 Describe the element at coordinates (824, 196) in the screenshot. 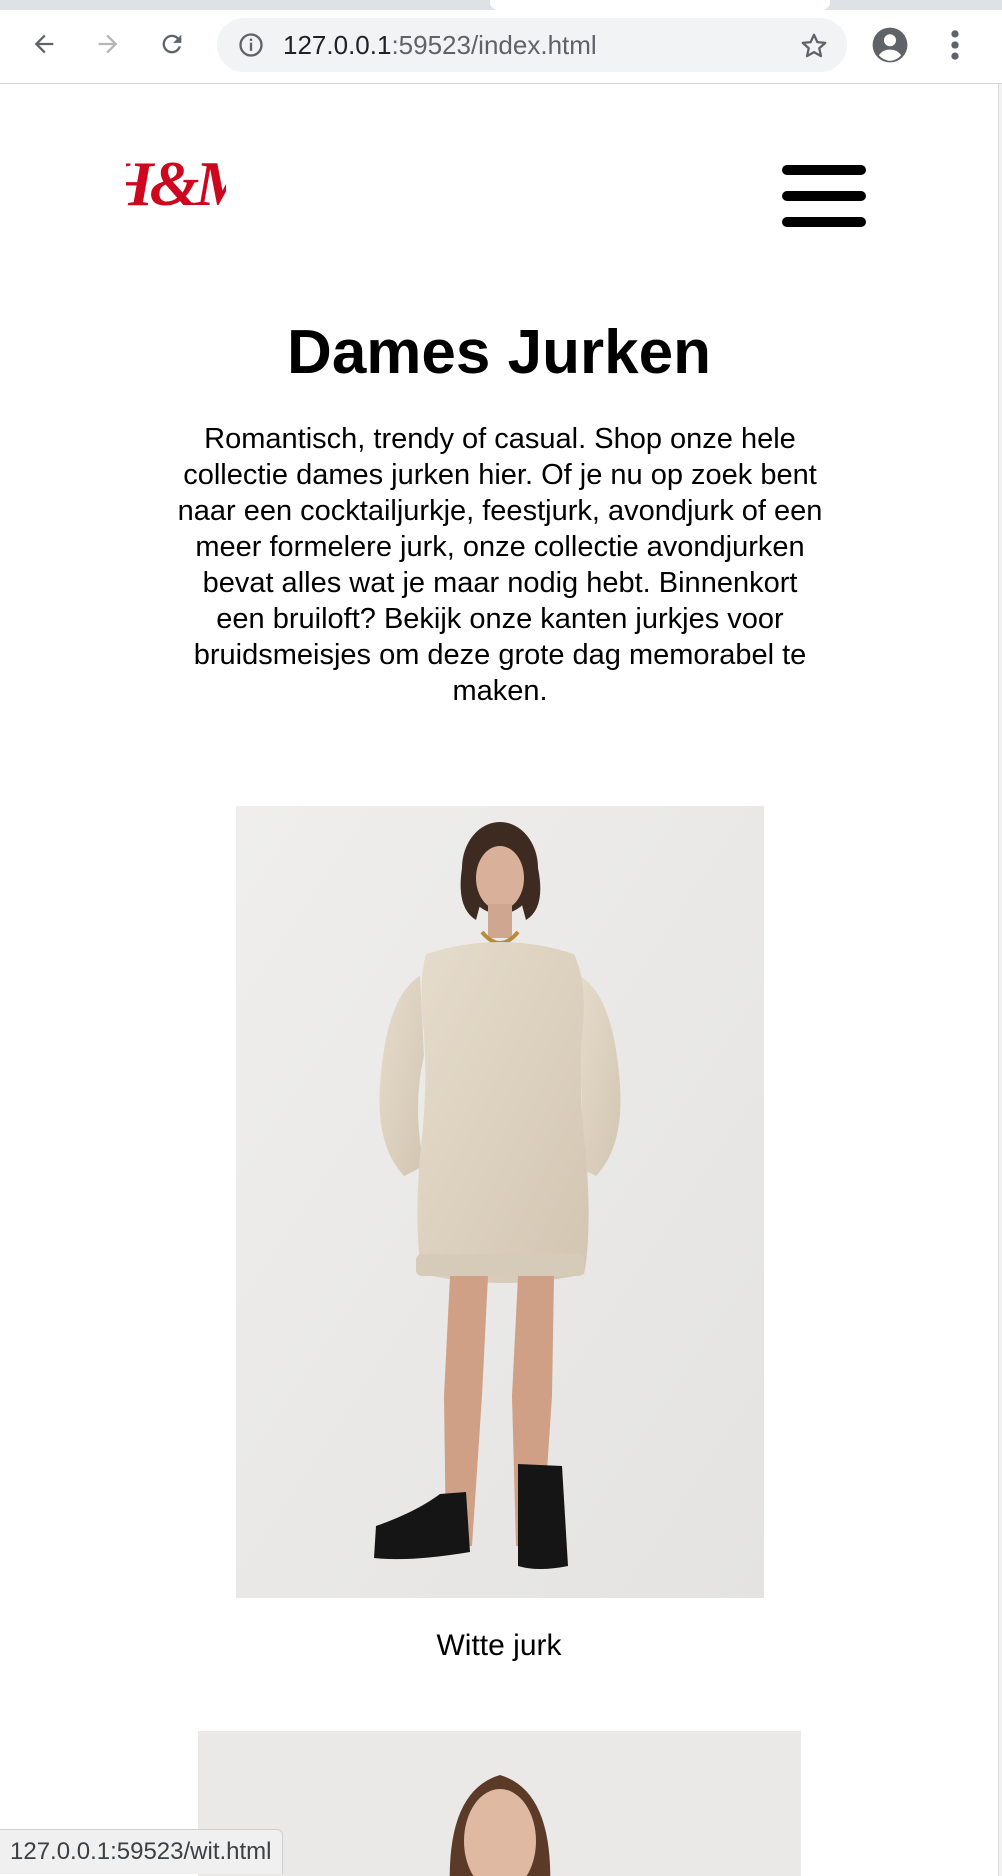

I see `hamburger-menu-icon` at that location.